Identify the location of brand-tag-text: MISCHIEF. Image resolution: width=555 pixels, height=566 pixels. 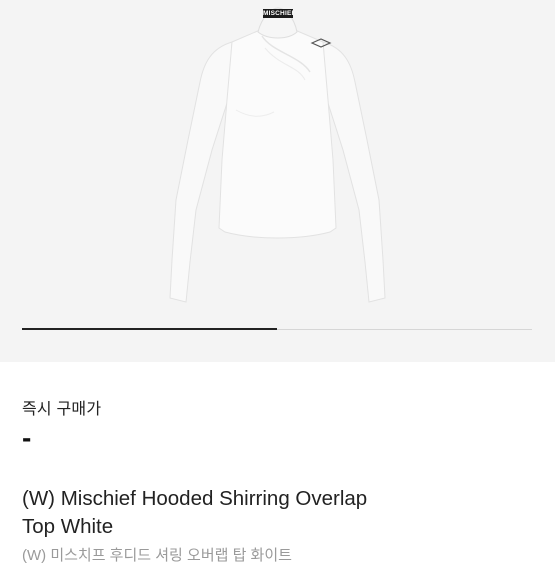
(278, 13).